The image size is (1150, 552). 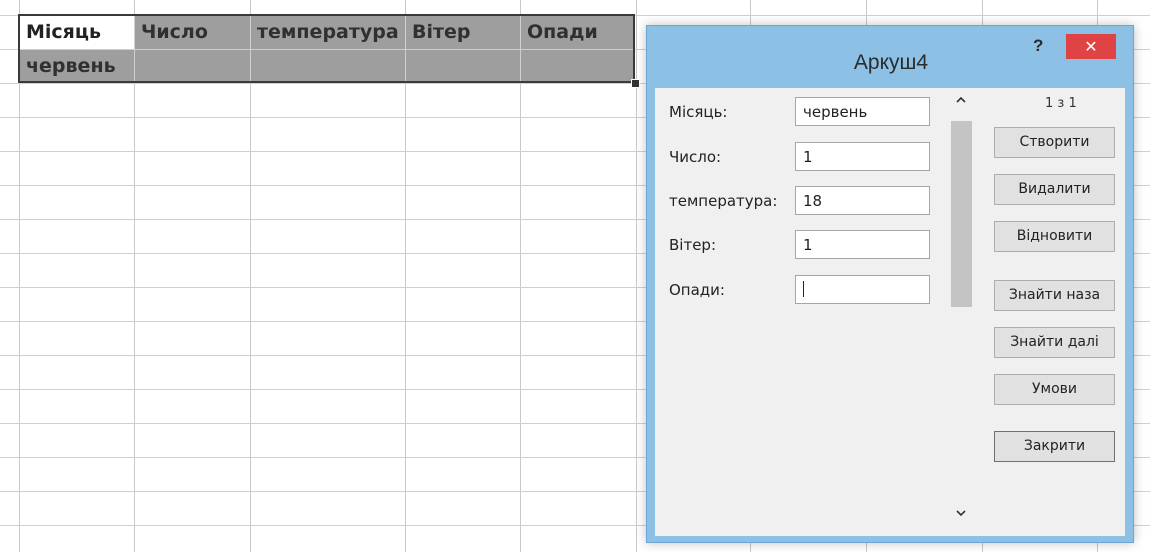 I want to click on field-label-day: Число:, so click(x=695, y=157).